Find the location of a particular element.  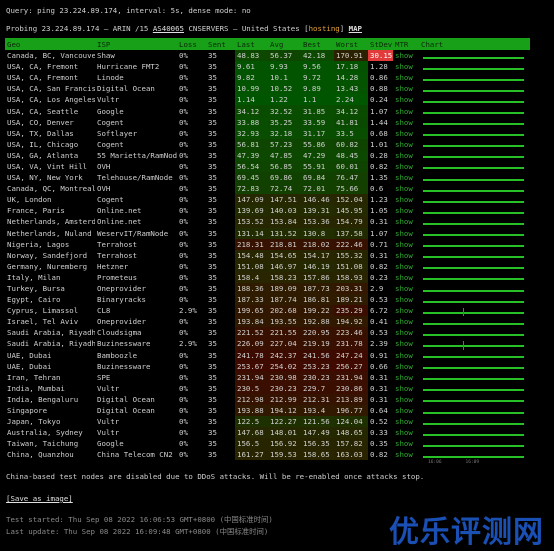

avg-cell: 9.93 is located at coordinates (284, 67).